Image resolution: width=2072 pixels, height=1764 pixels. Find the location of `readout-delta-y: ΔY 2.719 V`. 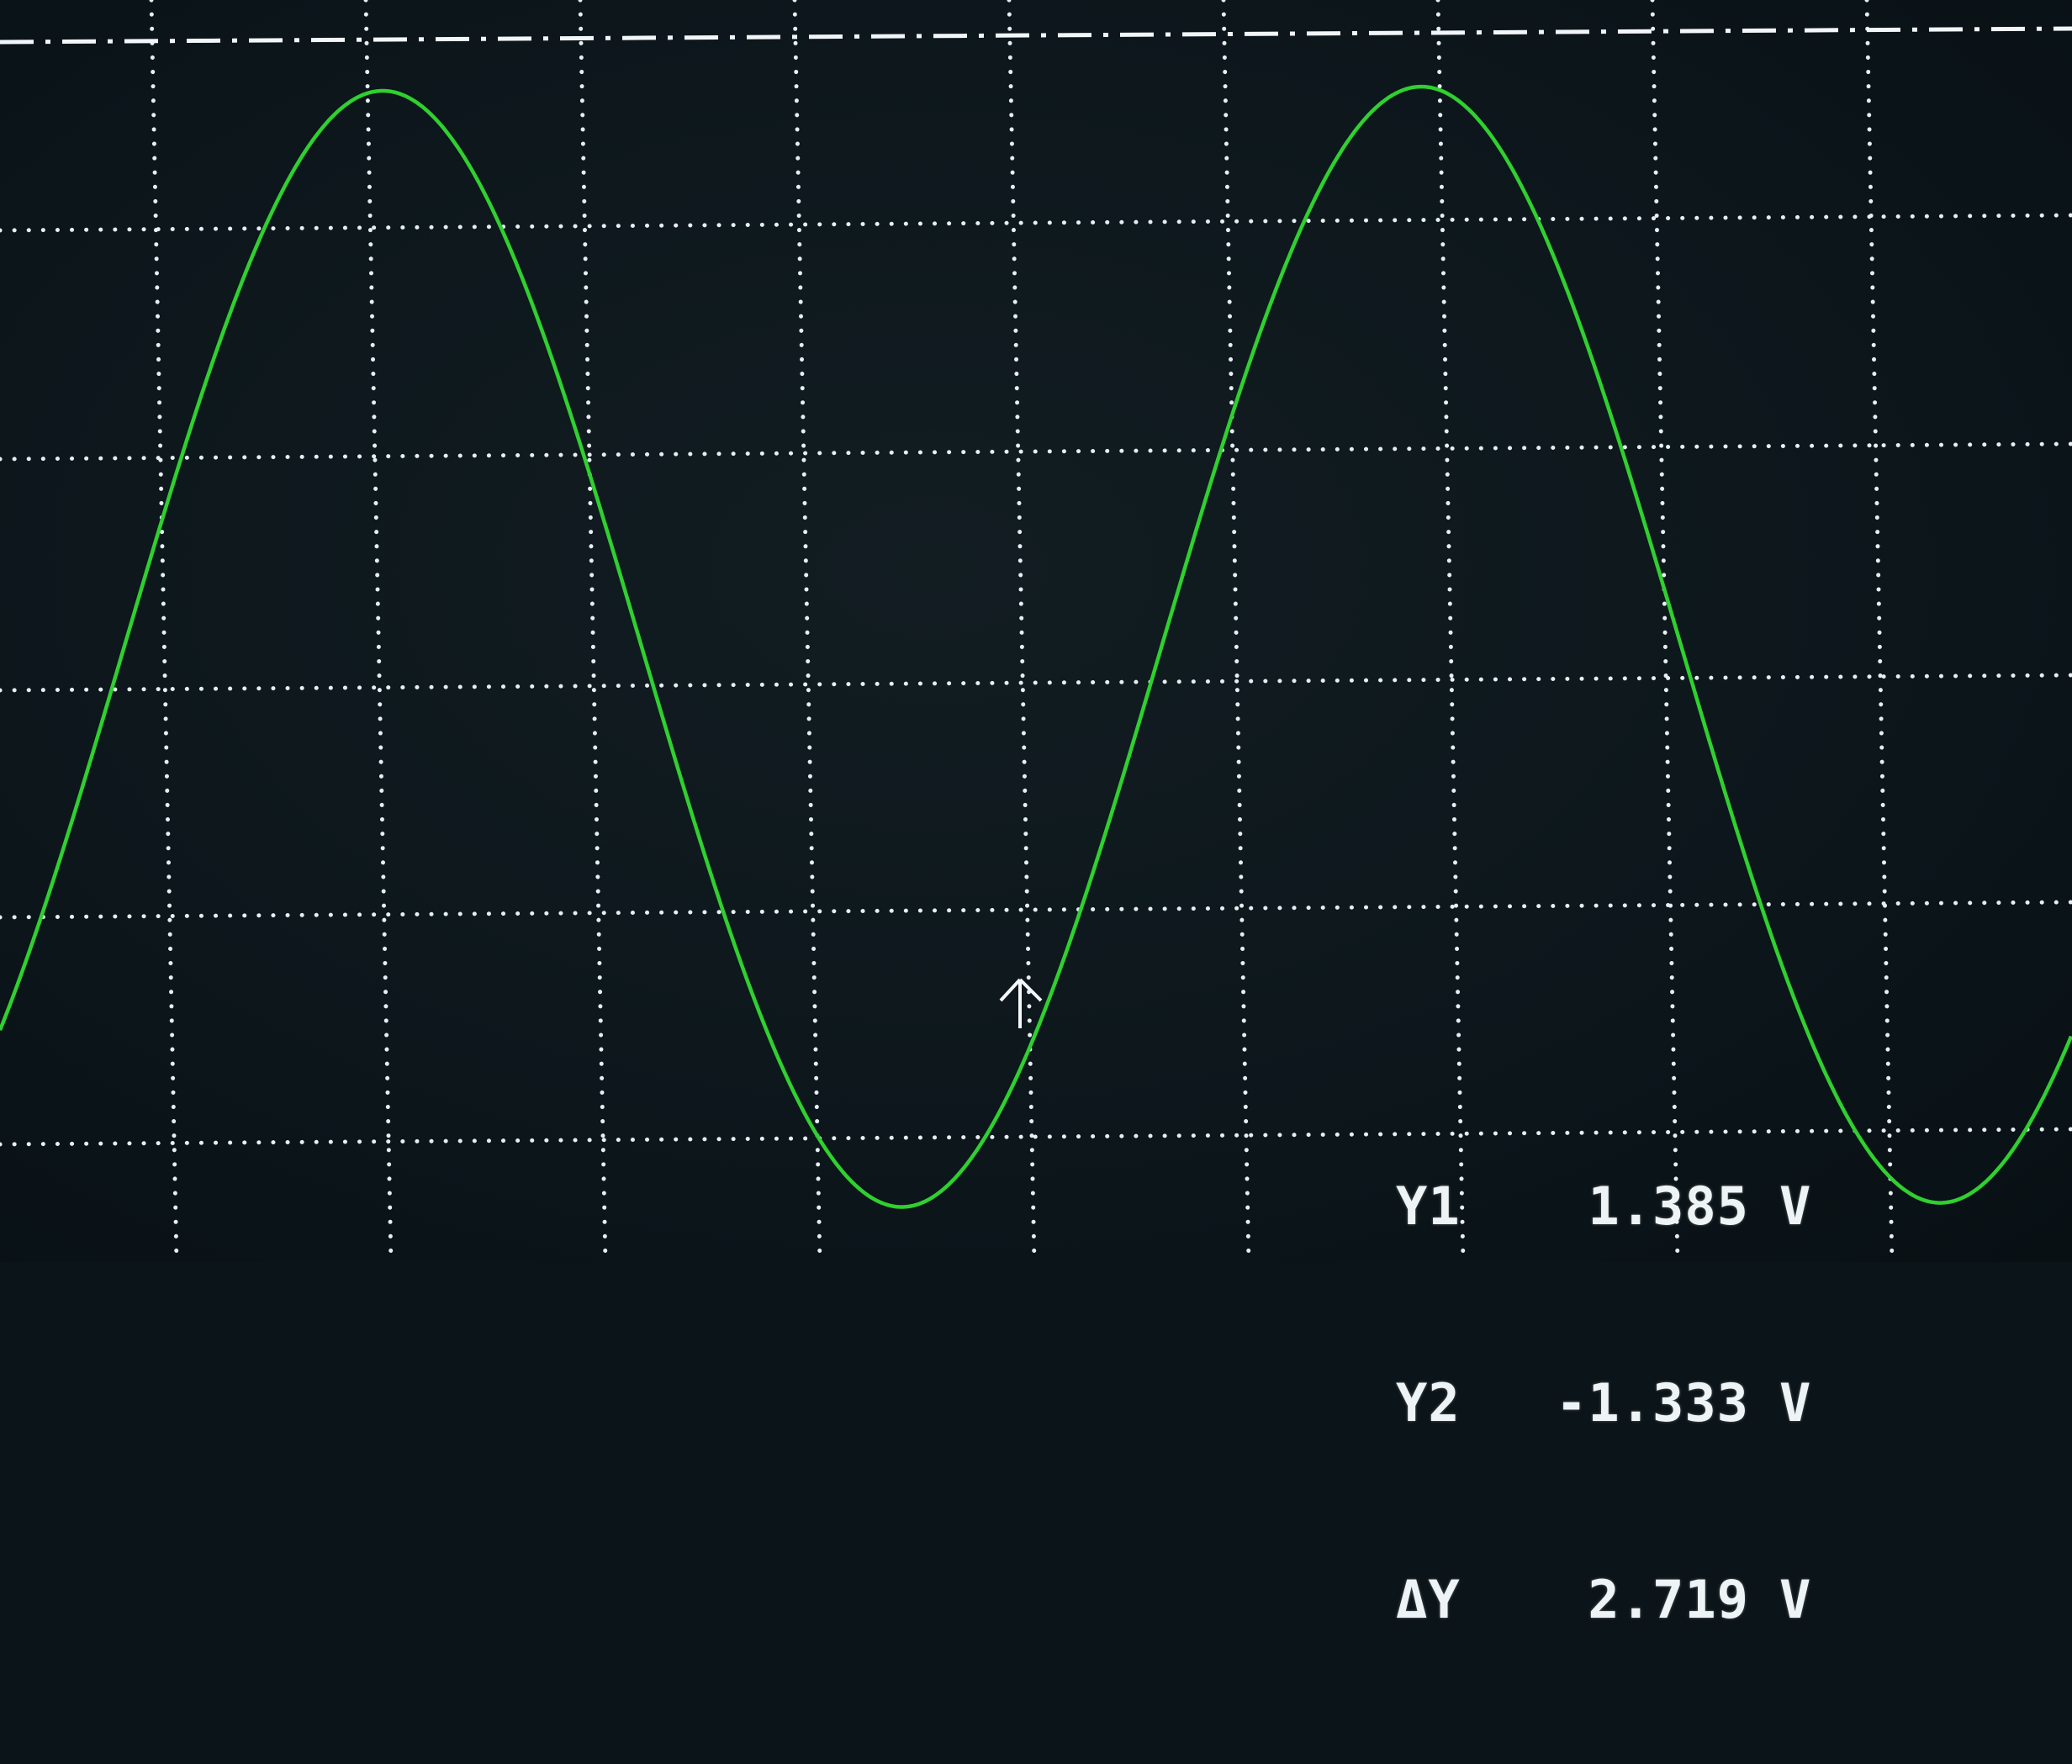

readout-delta-y: ΔY 2.719 V is located at coordinates (1604, 1600).